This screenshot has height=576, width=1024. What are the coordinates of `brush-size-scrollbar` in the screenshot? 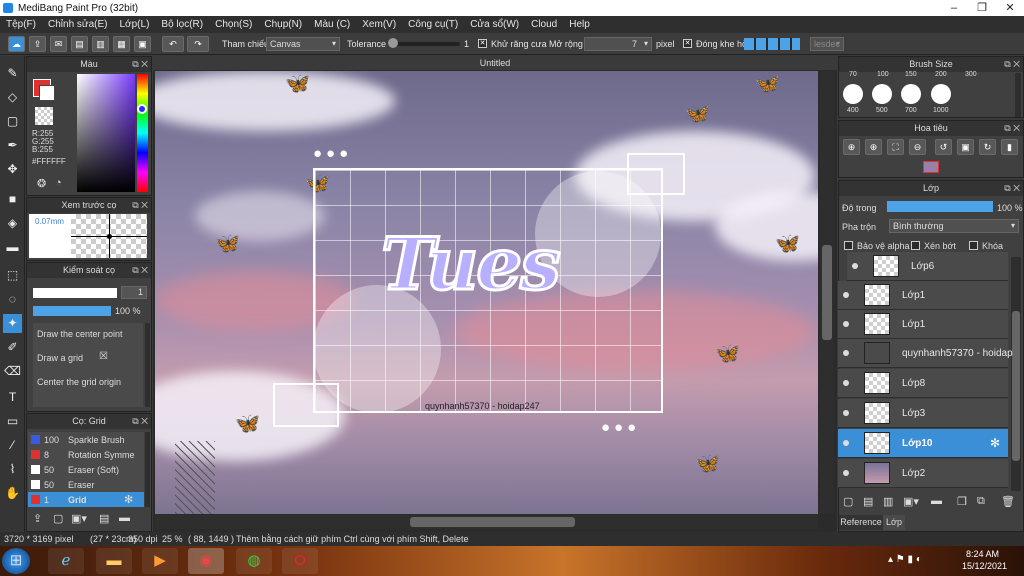 It's located at (1018, 95).